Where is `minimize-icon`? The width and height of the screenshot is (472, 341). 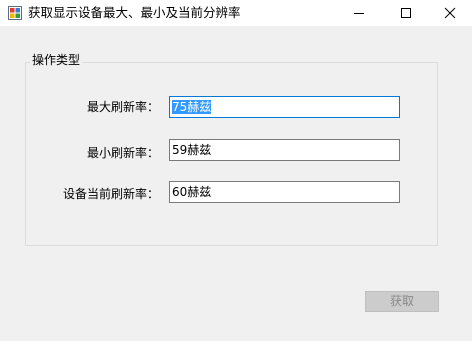 minimize-icon is located at coordinates (359, 13).